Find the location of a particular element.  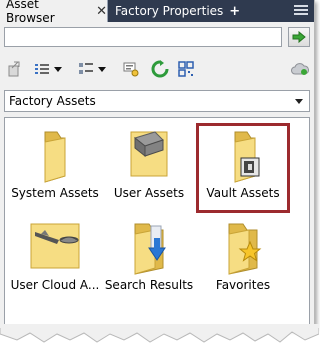

highlight-frame is located at coordinates (243, 168).